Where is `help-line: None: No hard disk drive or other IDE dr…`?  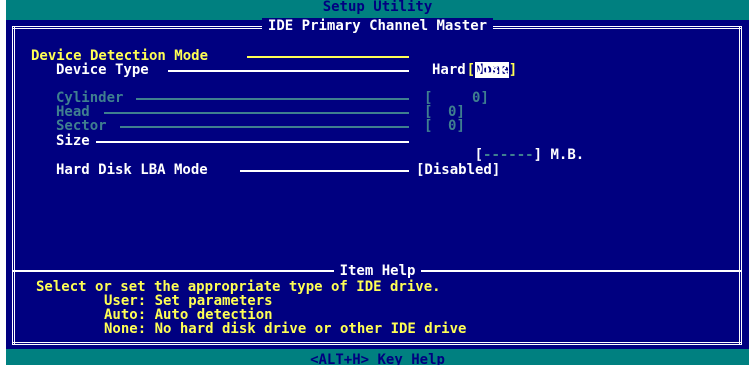 help-line: None: No hard disk drive or other IDE dr… is located at coordinates (285, 329).